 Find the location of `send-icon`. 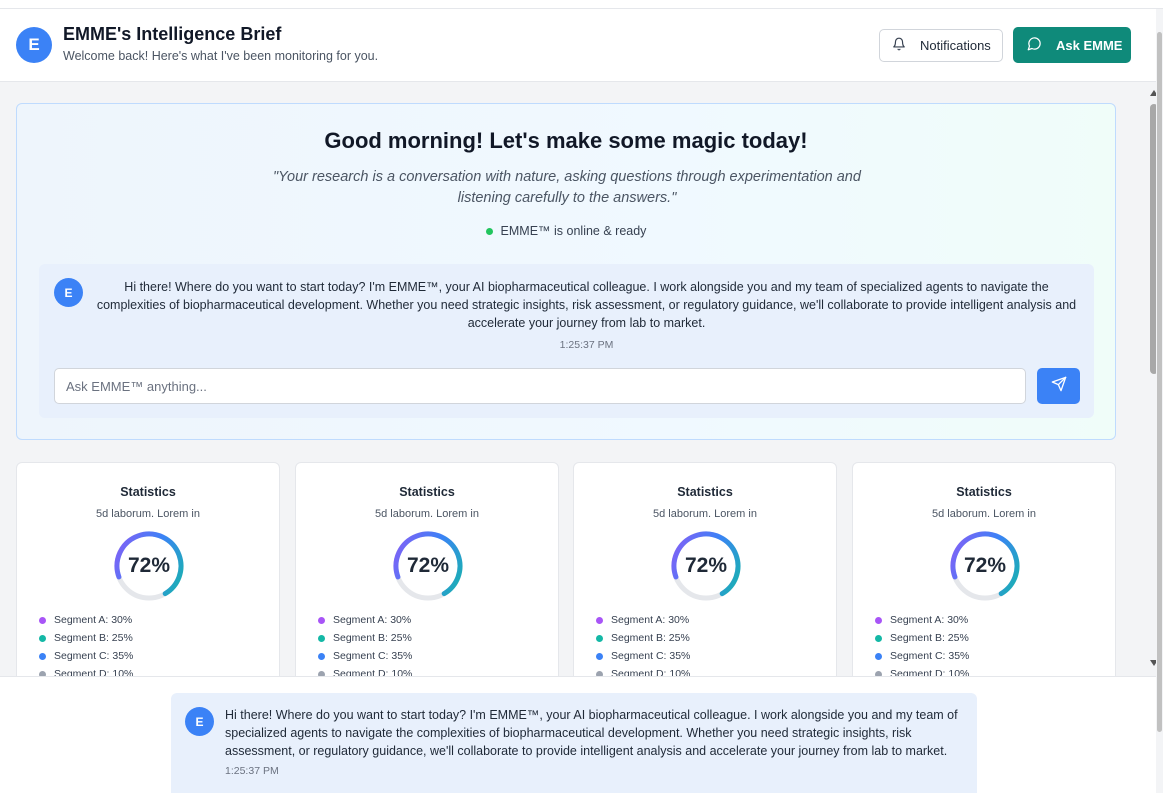

send-icon is located at coordinates (1059, 386).